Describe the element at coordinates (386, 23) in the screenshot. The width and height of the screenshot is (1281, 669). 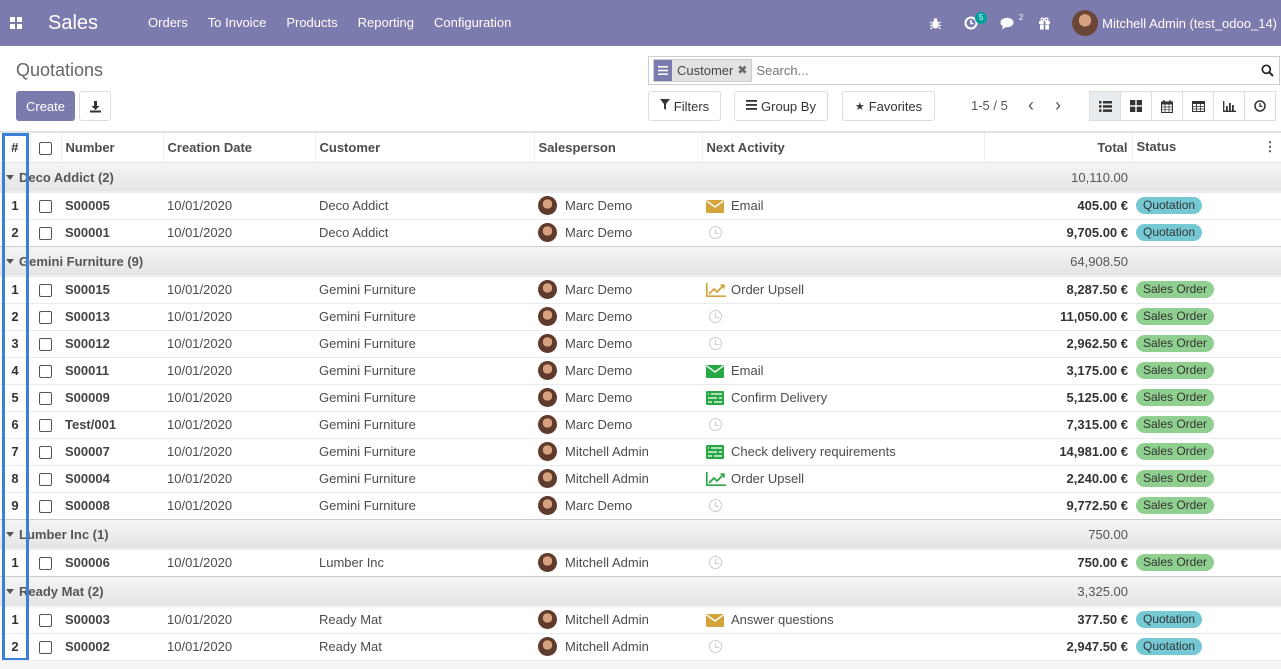
I see `menu-reporting: Reporting` at that location.